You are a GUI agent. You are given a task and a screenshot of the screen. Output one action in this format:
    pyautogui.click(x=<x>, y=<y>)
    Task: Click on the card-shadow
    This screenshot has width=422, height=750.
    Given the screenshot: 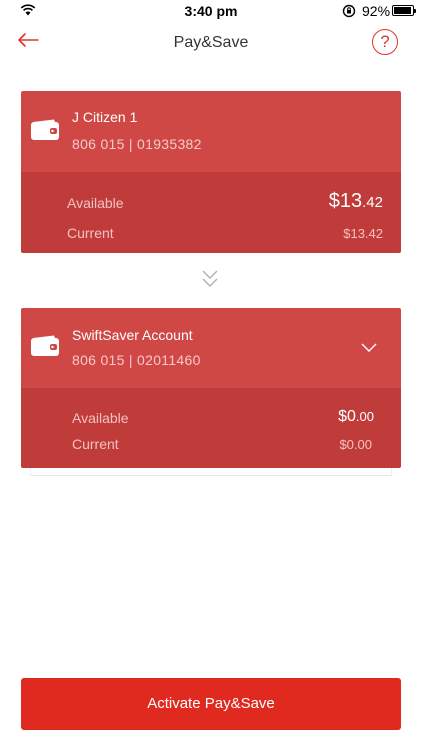 What is the action you would take?
    pyautogui.click(x=211, y=472)
    